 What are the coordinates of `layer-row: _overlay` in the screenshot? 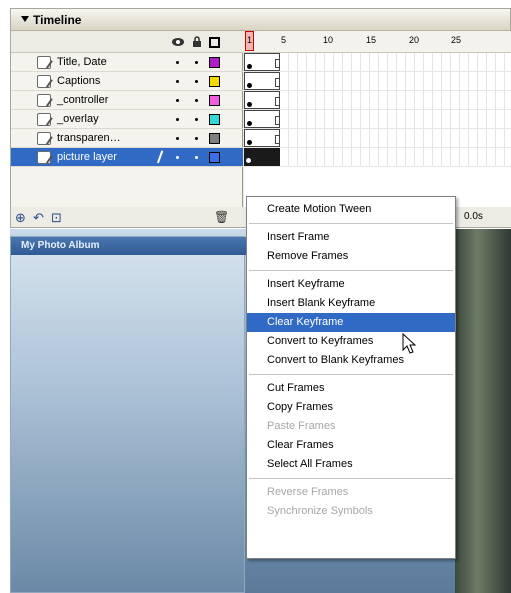 It's located at (127, 119).